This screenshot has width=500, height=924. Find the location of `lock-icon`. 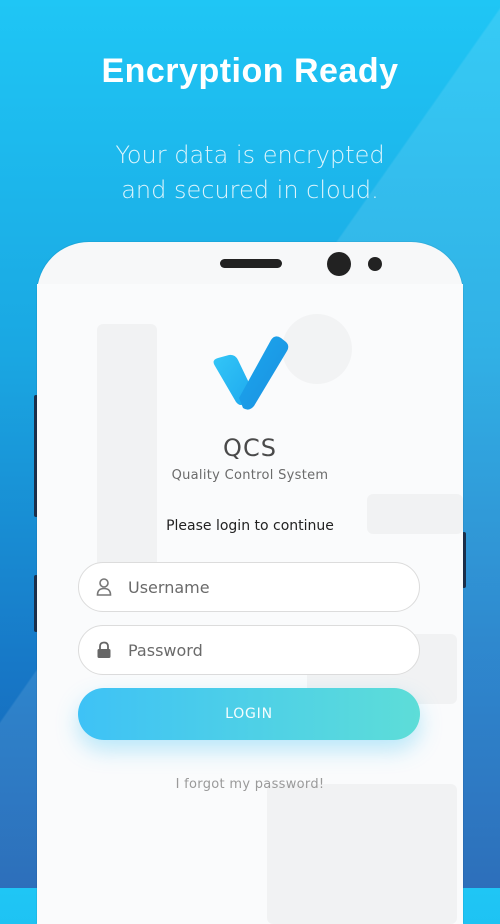

lock-icon is located at coordinates (104, 650).